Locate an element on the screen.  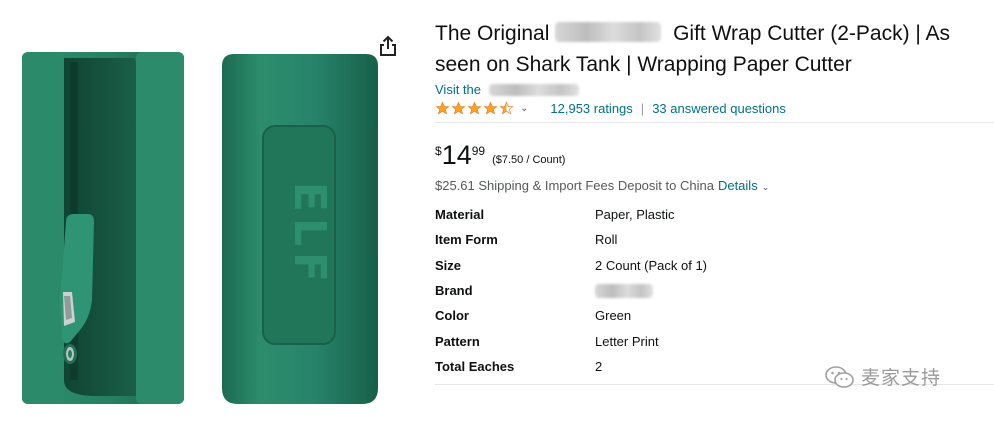
watermark-text: 麦家支持 is located at coordinates (901, 378).